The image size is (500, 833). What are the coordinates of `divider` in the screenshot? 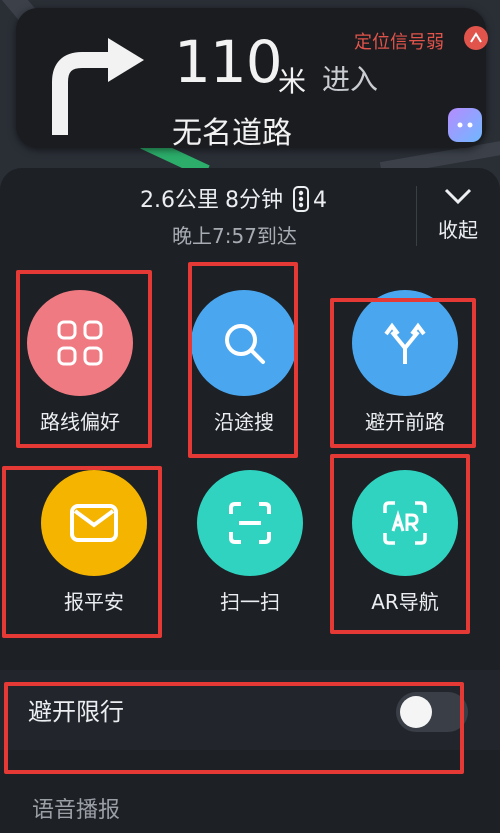 It's located at (416, 216).